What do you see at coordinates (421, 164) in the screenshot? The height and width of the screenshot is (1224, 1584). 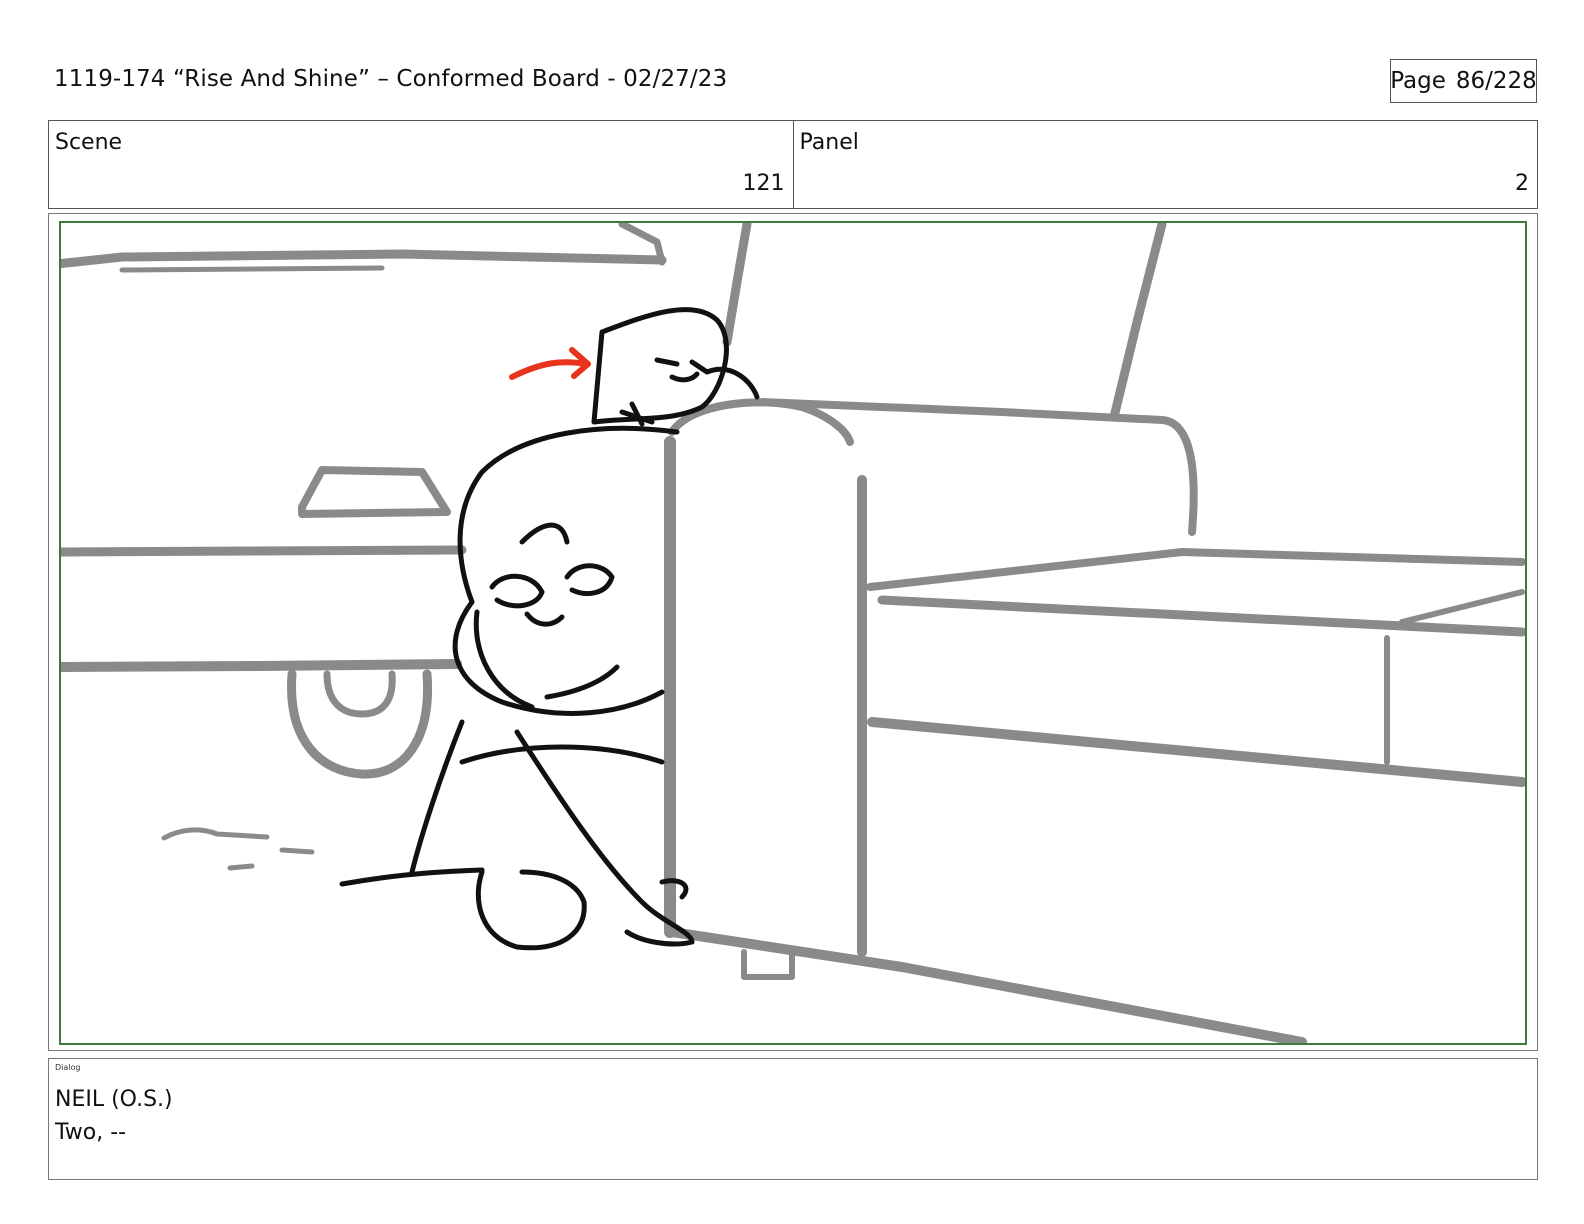 I see `scene-cell: Scene 121` at bounding box center [421, 164].